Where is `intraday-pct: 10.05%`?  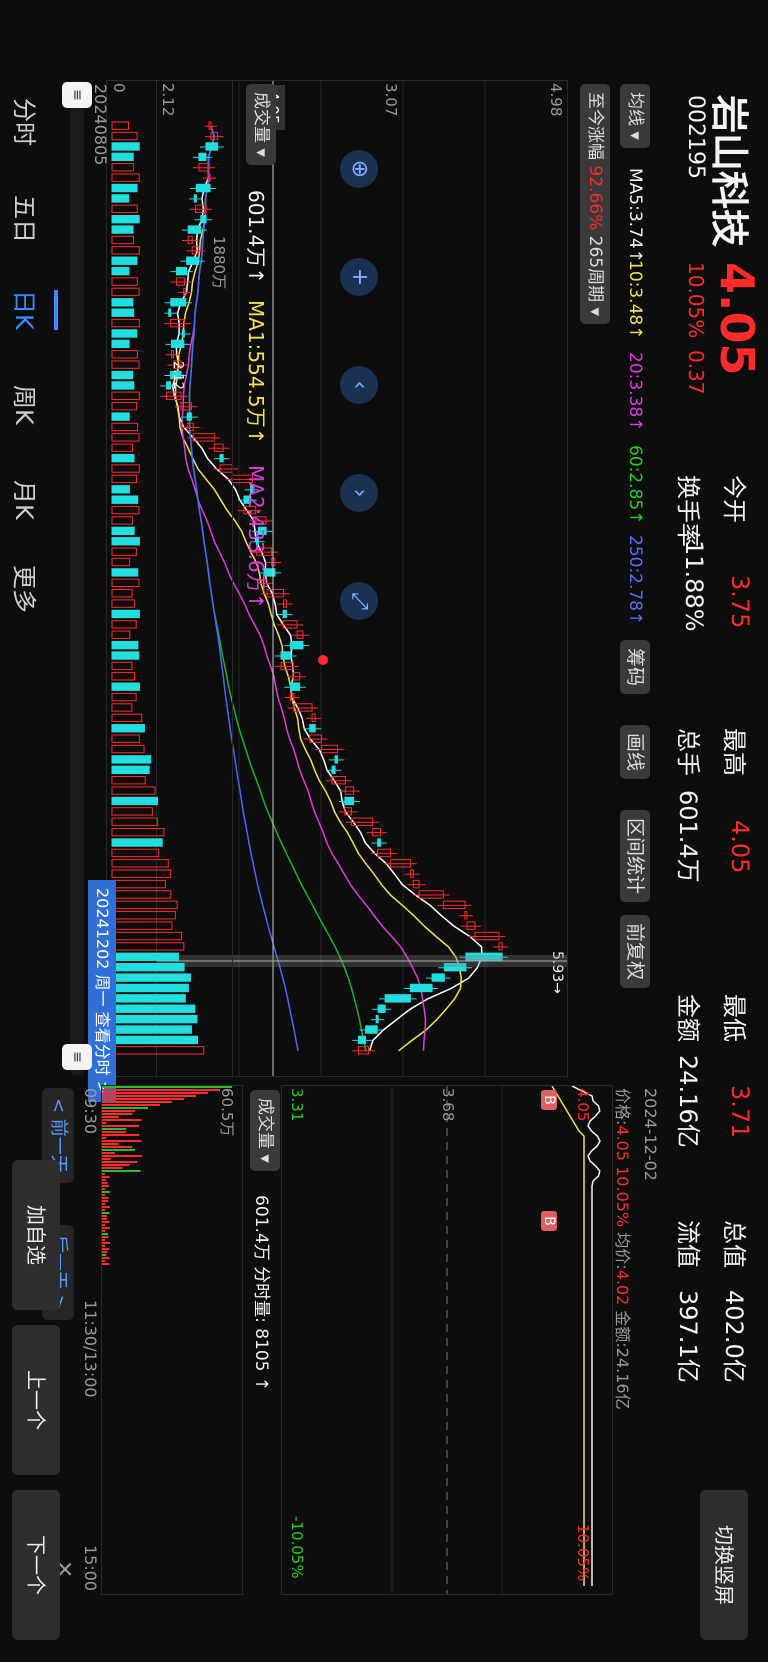 intraday-pct: 10.05% is located at coordinates (622, 1197).